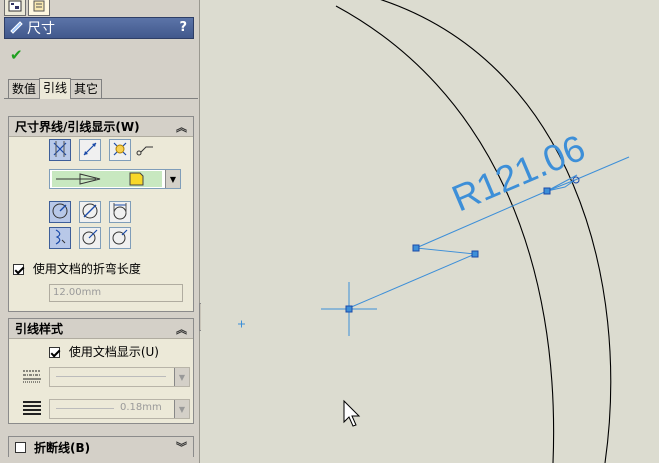  I want to click on line-weight-value: 0.18mm, so click(141, 407).